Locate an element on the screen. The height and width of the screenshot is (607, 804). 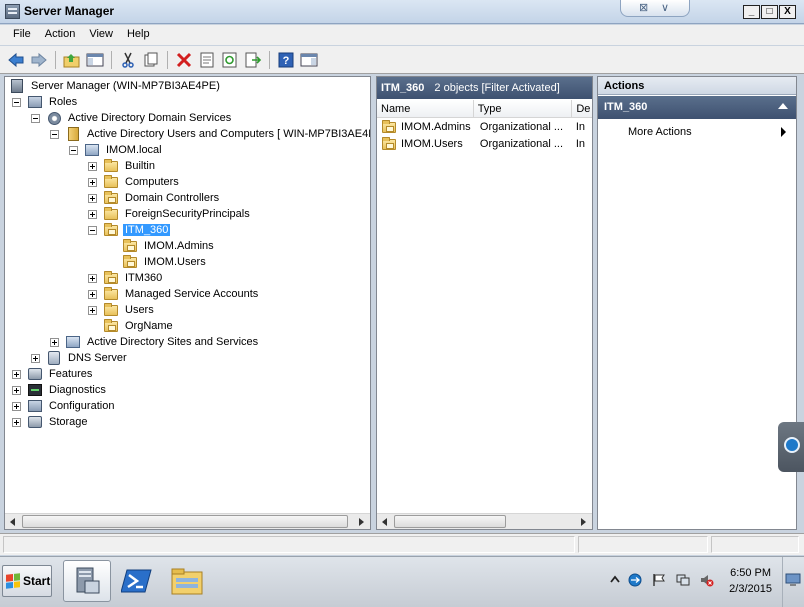
tree-node-diagnostics: Diagnostics is located at coordinates (60, 390).